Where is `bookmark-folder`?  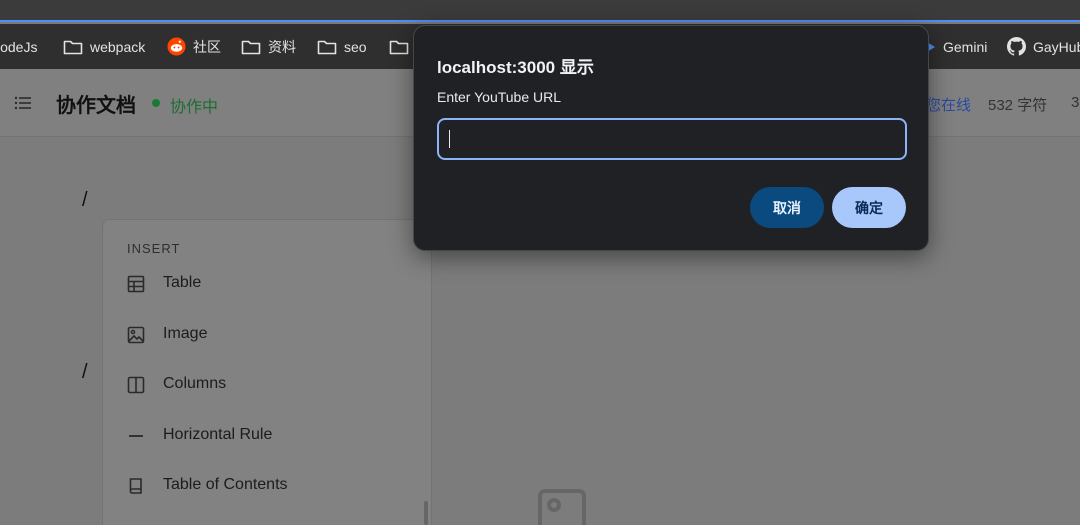 bookmark-folder is located at coordinates (402, 46).